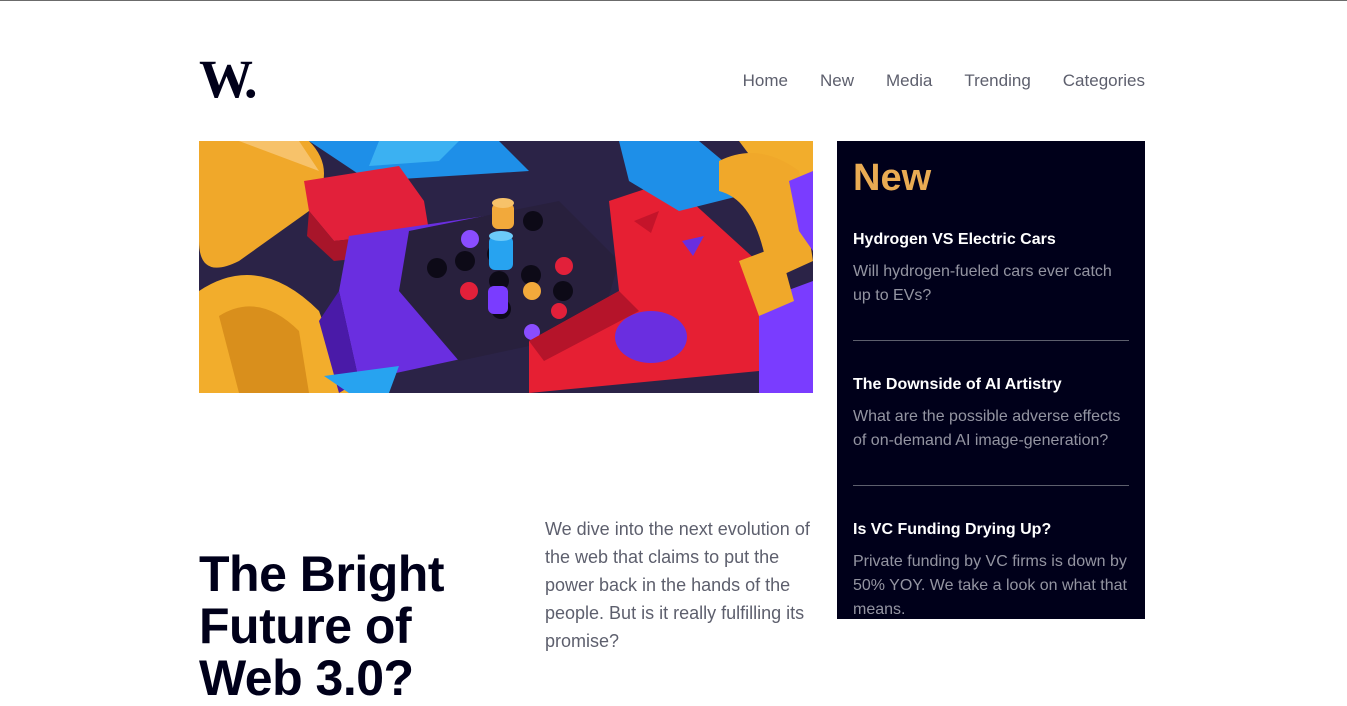 The image size is (1347, 706). What do you see at coordinates (349, 626) in the screenshot?
I see `article-headline: The Bright Future of Web 3.0?` at bounding box center [349, 626].